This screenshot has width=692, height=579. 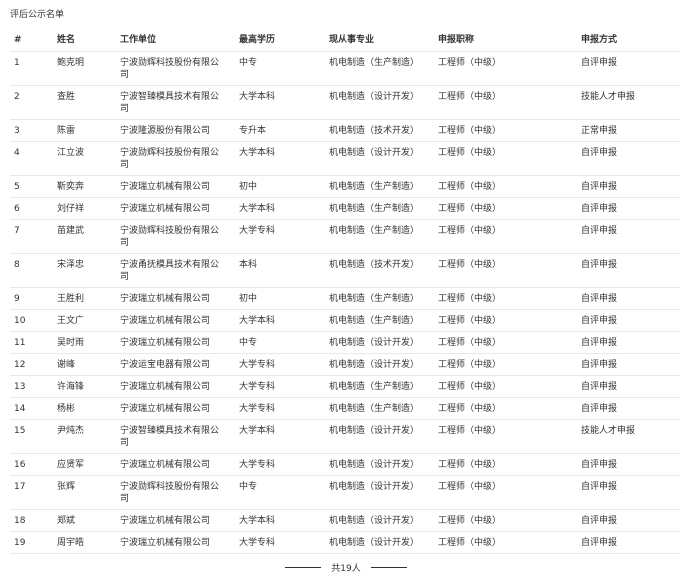 What do you see at coordinates (84, 436) in the screenshot?
I see `cell-name: 尹炖杰` at bounding box center [84, 436].